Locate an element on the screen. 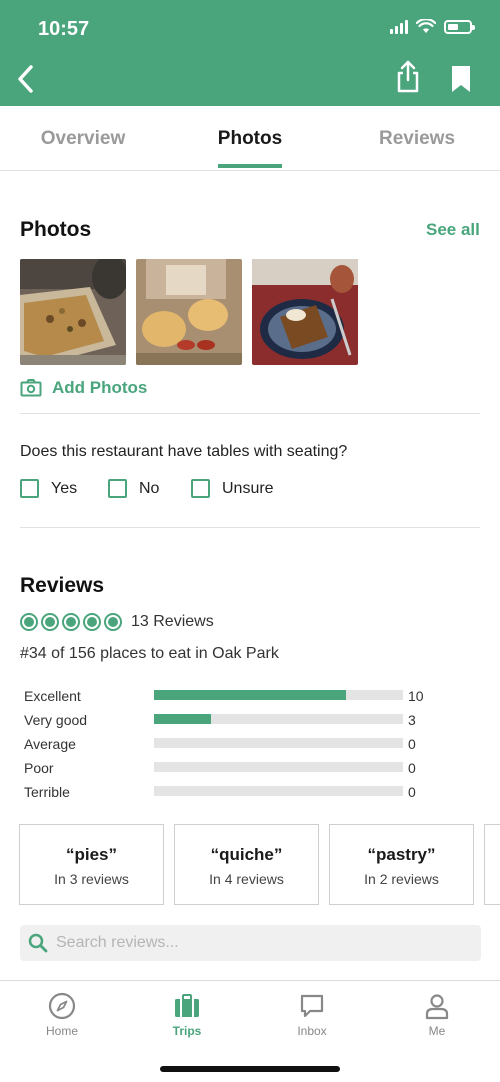  breakdown-label-poor: Poor is located at coordinates (39, 768).